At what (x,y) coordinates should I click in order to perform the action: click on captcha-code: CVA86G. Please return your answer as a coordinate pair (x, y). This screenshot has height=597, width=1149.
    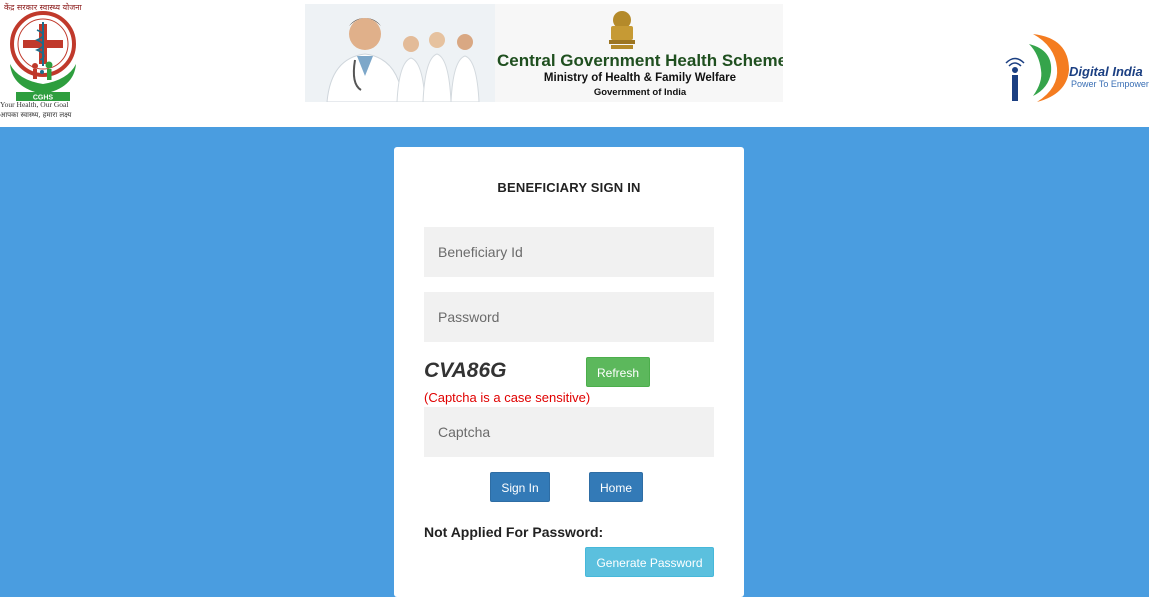
    Looking at the image, I should click on (465, 370).